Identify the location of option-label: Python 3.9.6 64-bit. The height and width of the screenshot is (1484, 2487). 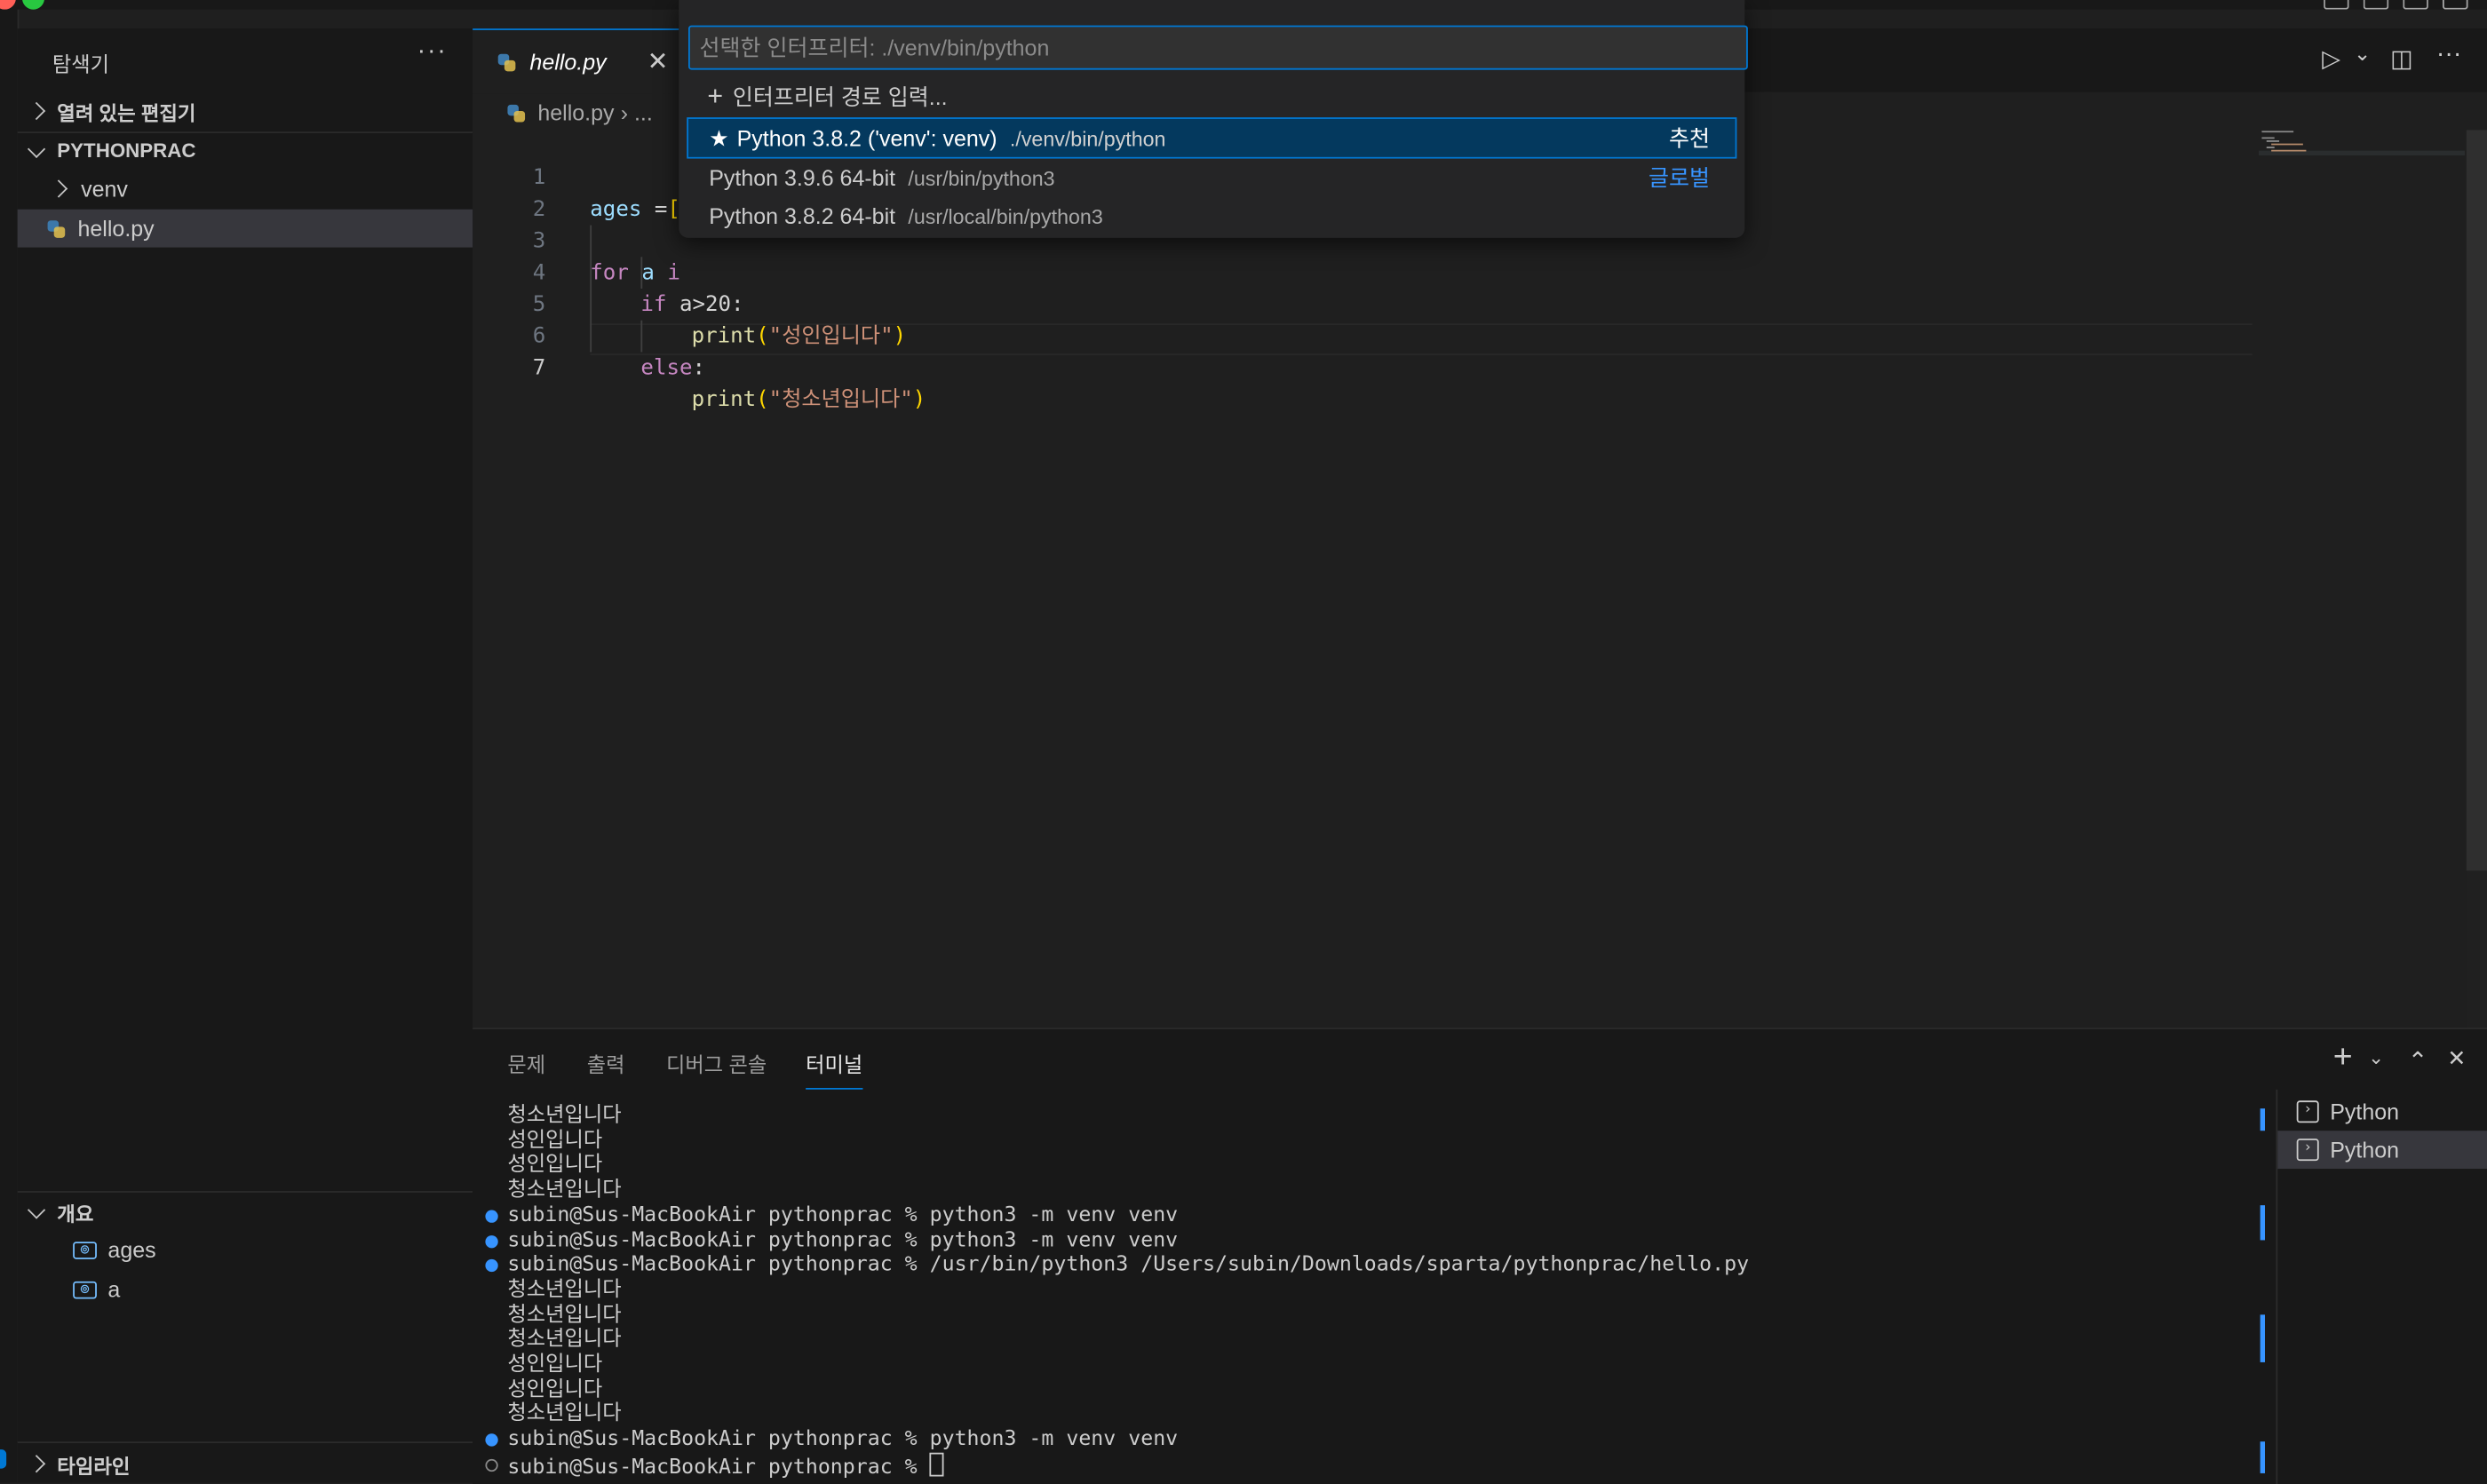
(802, 177).